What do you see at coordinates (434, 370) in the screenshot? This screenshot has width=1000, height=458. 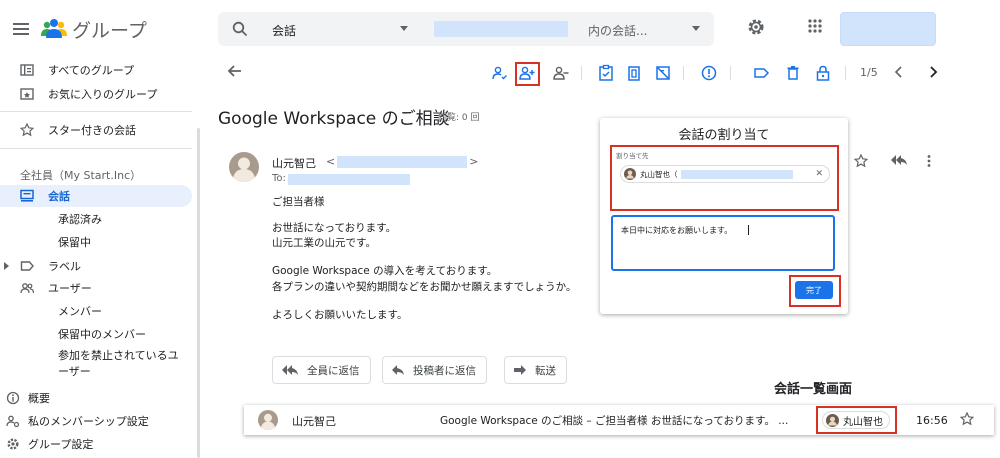 I see `reply-to-author-button: 投稿者に返信` at bounding box center [434, 370].